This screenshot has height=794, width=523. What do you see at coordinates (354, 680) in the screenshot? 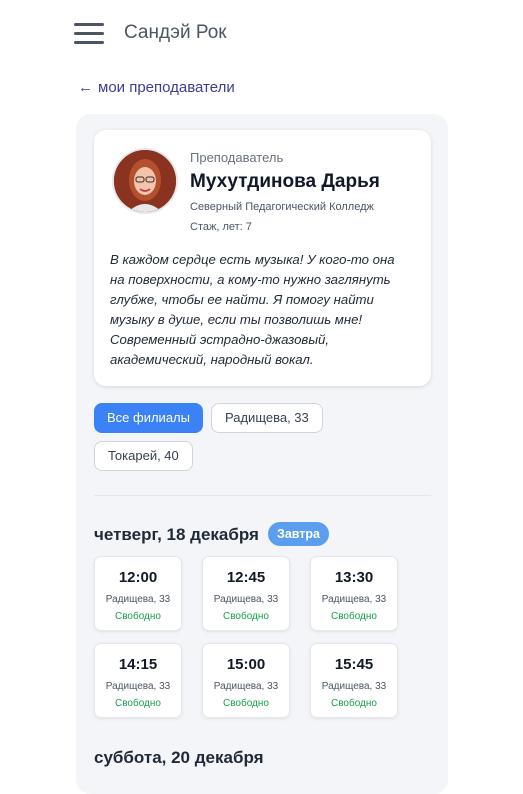
I see `time-slot: 15:45 Радищева, 33 Свободно` at bounding box center [354, 680].